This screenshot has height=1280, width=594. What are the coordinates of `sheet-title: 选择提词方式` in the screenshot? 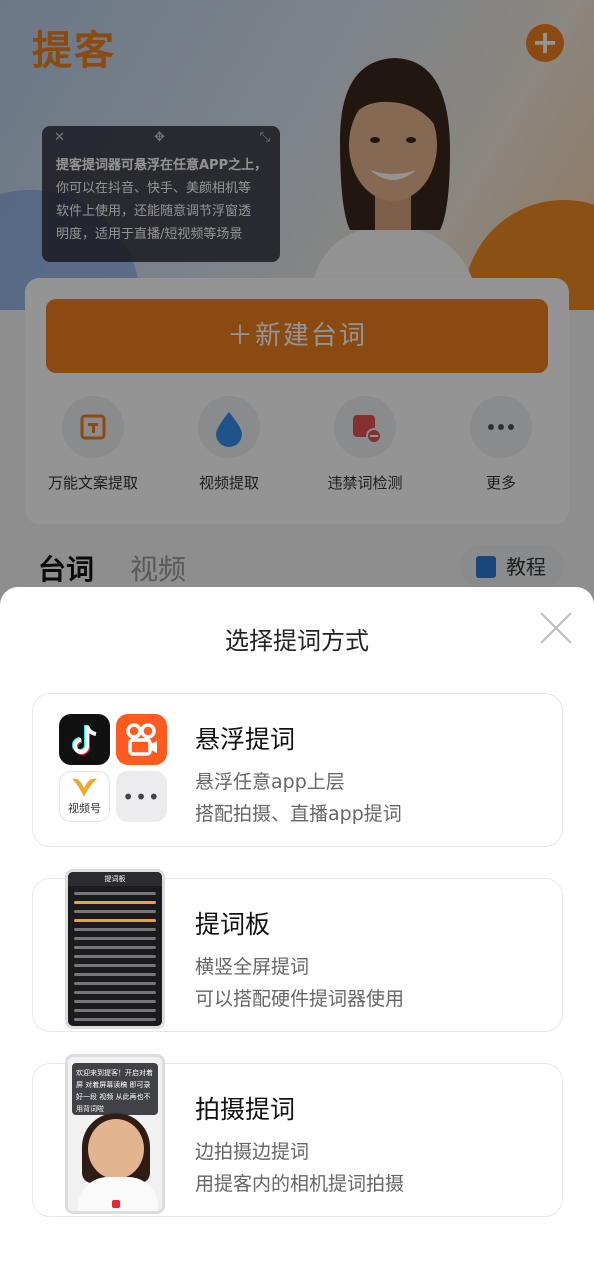 It's located at (297, 641).